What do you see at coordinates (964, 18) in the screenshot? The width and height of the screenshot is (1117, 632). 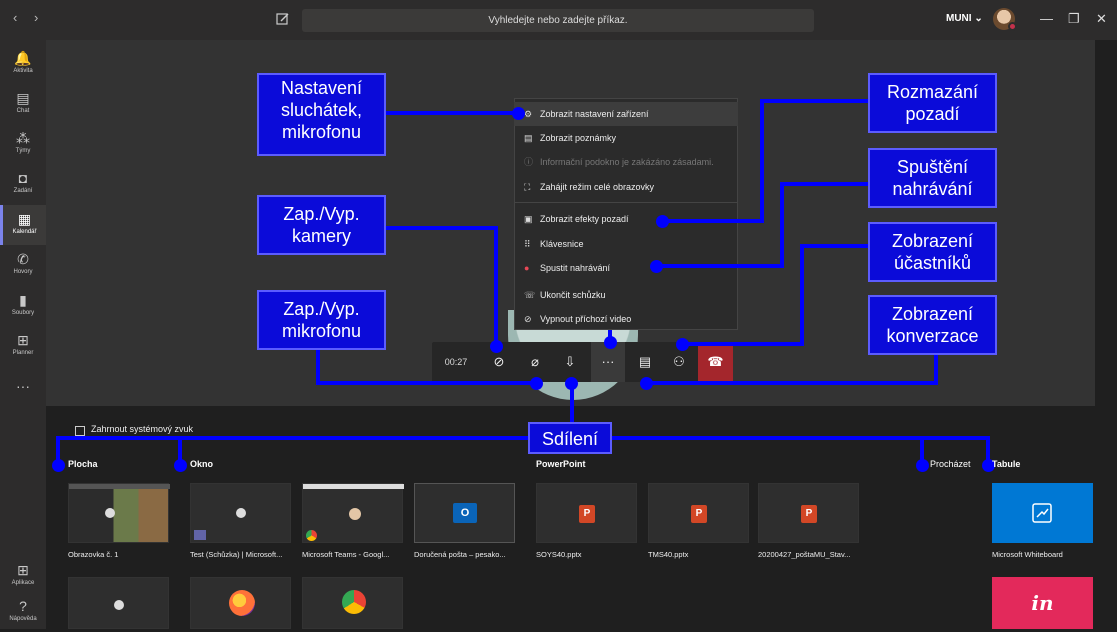 I see `org-switcher: MUNI ⌄` at bounding box center [964, 18].